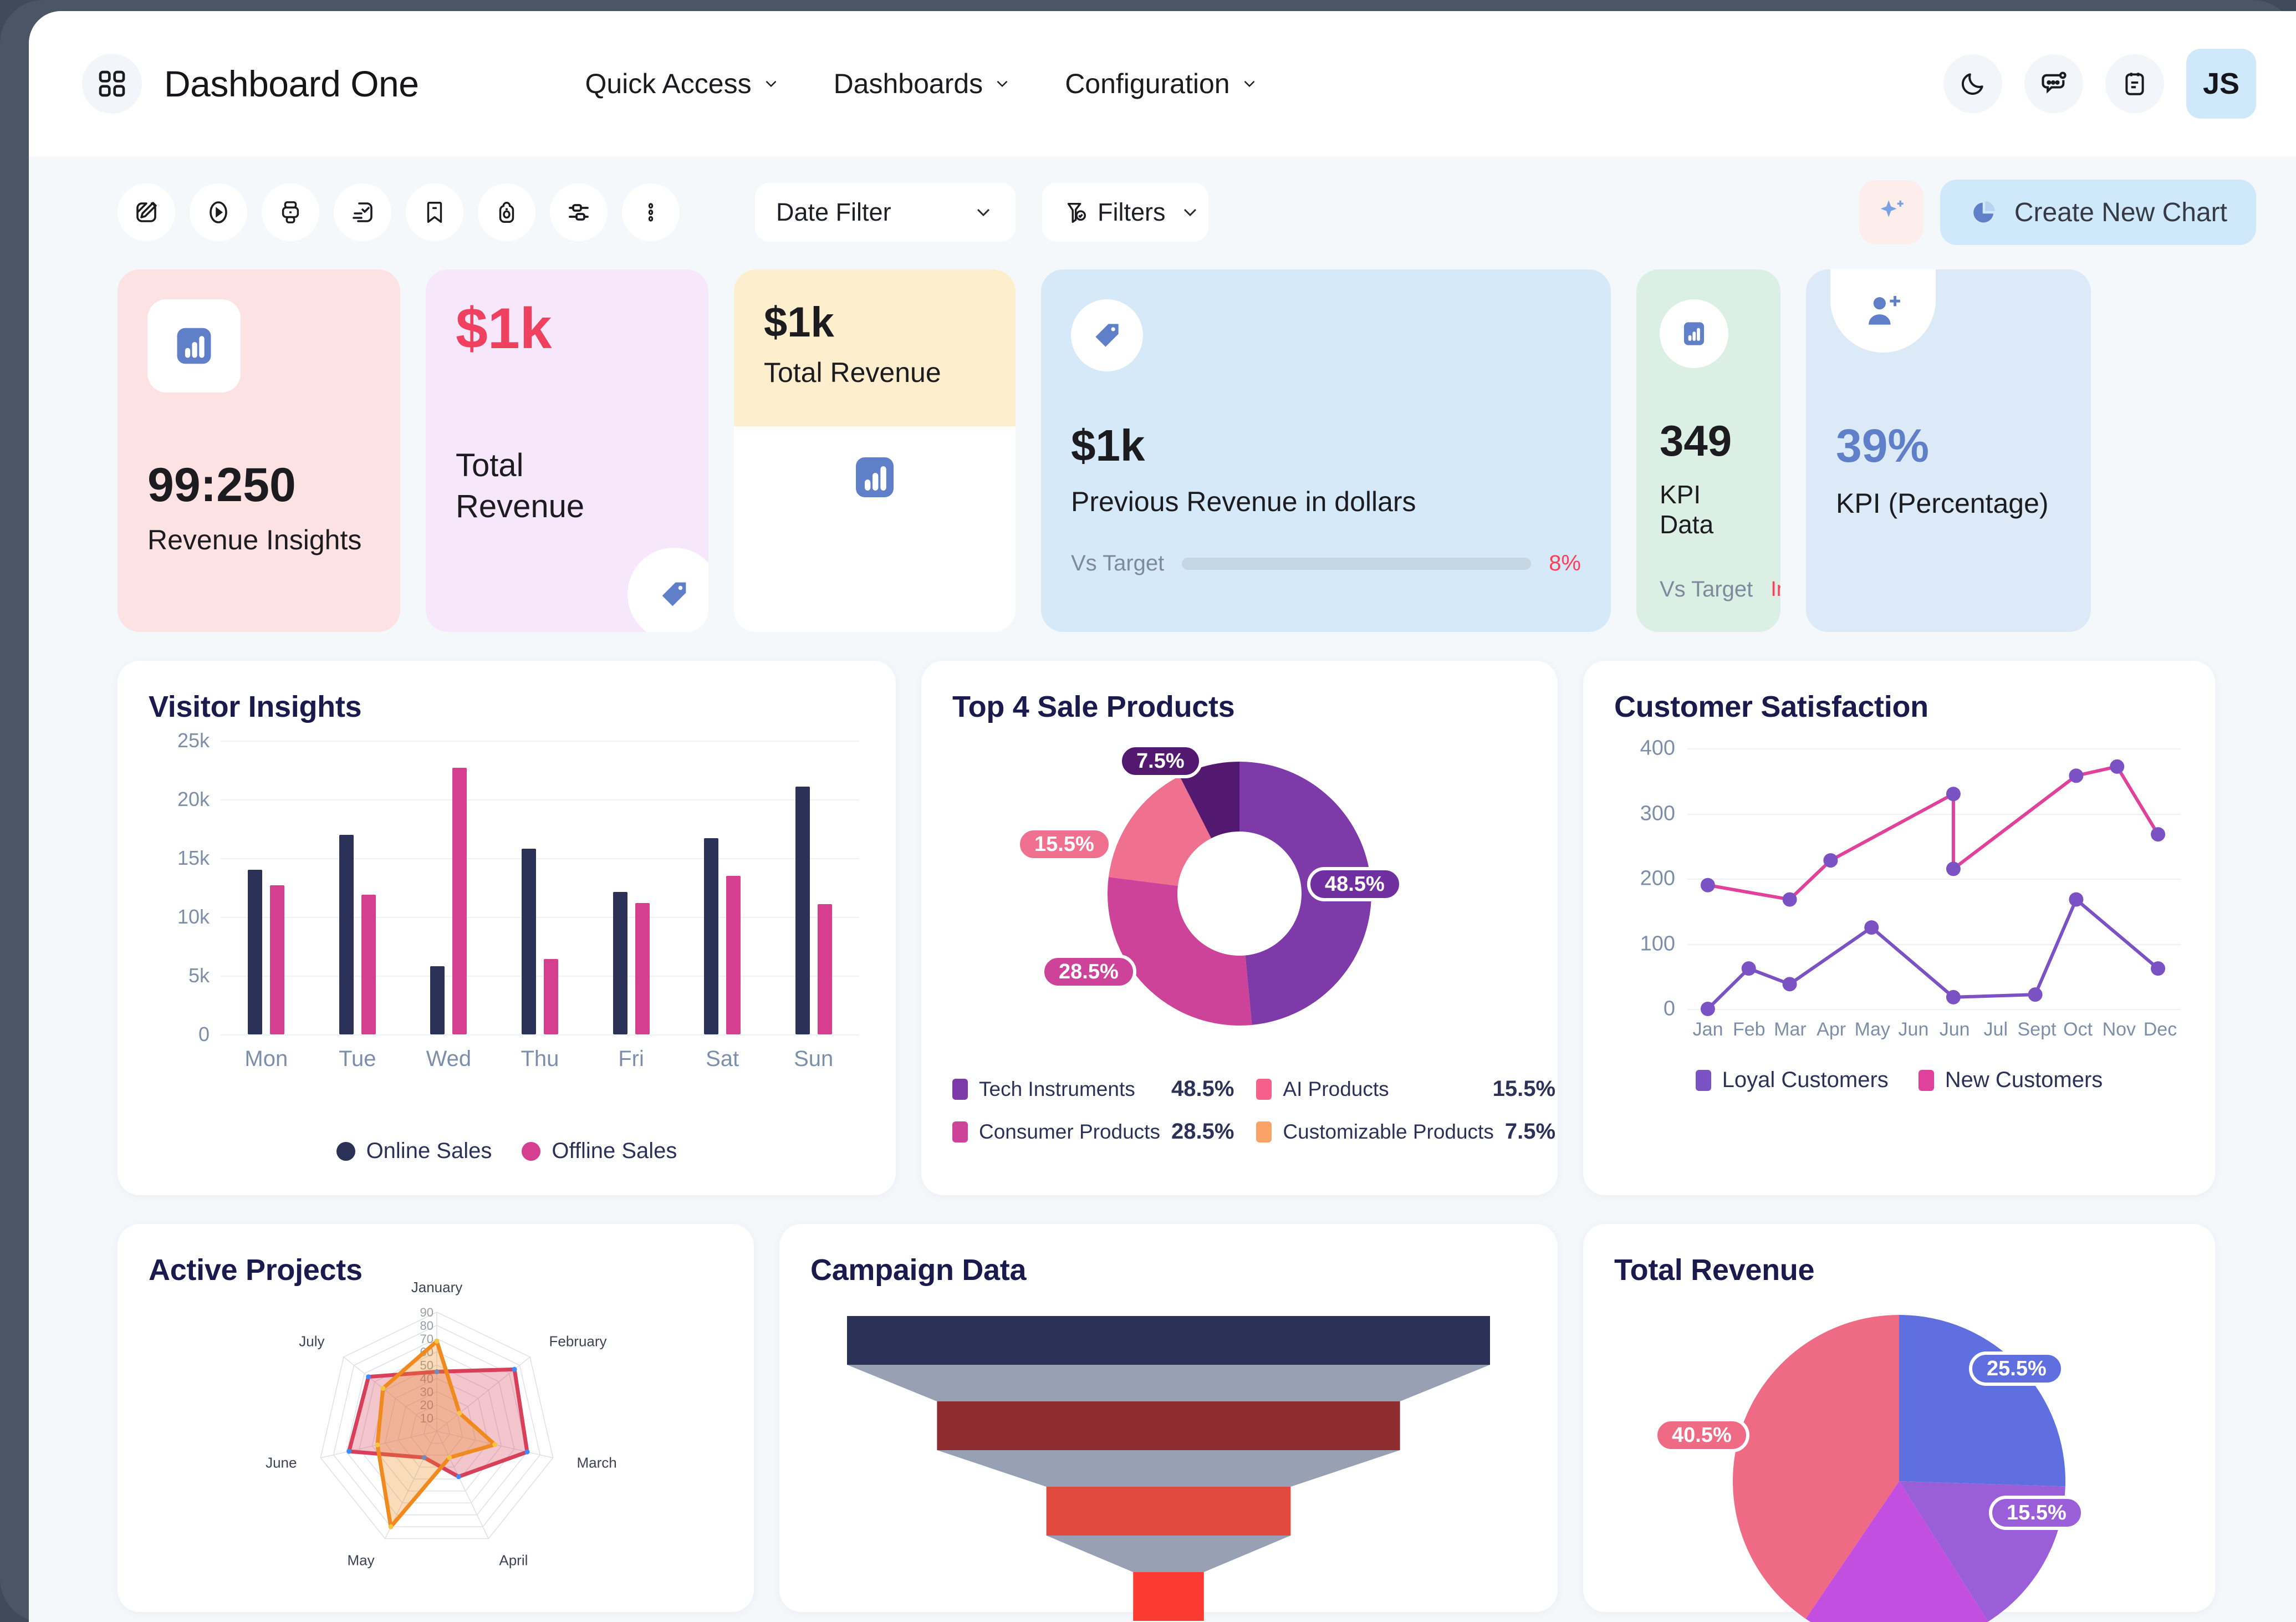 The height and width of the screenshot is (1622, 2296). Describe the element at coordinates (146, 212) in the screenshot. I see `edit-pencil-icon` at that location.